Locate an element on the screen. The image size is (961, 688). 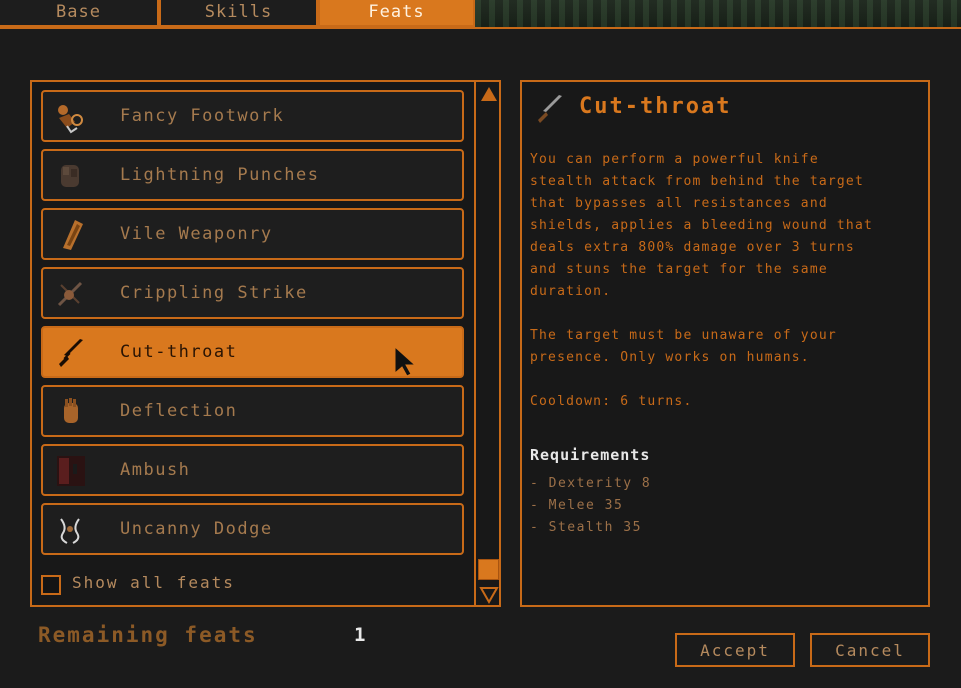
show-all-feats-label: Show all feats is located at coordinates (153, 582).